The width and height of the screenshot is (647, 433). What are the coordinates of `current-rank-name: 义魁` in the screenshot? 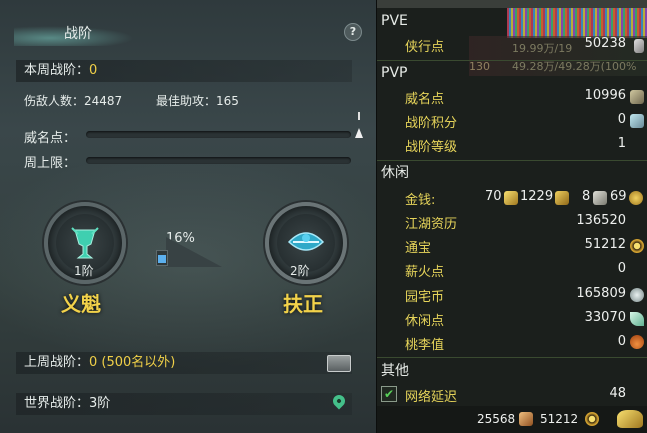 It's located at (81, 304).